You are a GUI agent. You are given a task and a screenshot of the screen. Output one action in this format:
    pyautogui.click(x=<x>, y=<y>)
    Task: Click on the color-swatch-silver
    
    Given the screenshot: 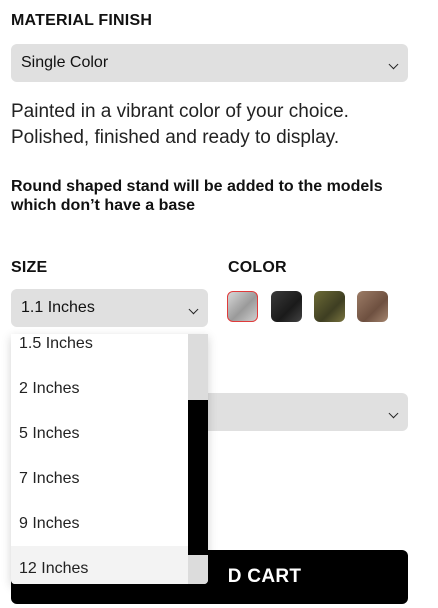 What is the action you would take?
    pyautogui.click(x=242, y=306)
    